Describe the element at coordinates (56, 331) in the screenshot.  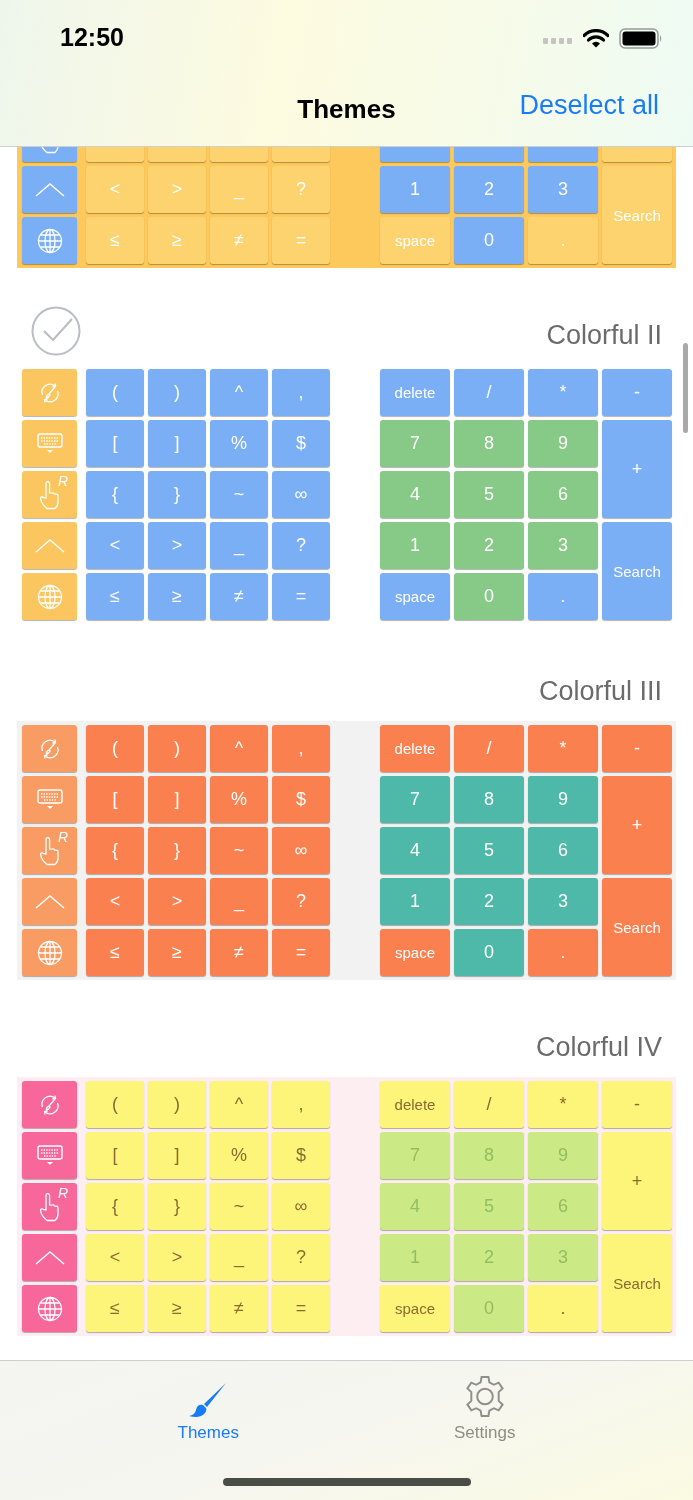
I see `checkmark-circle-icon` at that location.